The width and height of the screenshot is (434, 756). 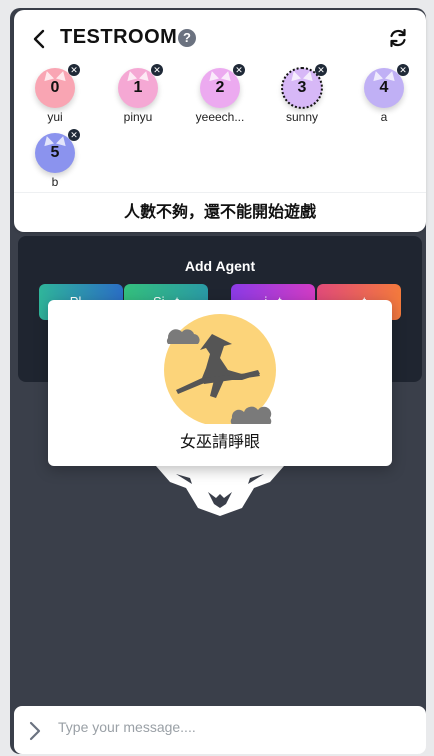 I want to click on player-slot: 5 ✕ b, so click(x=55, y=161).